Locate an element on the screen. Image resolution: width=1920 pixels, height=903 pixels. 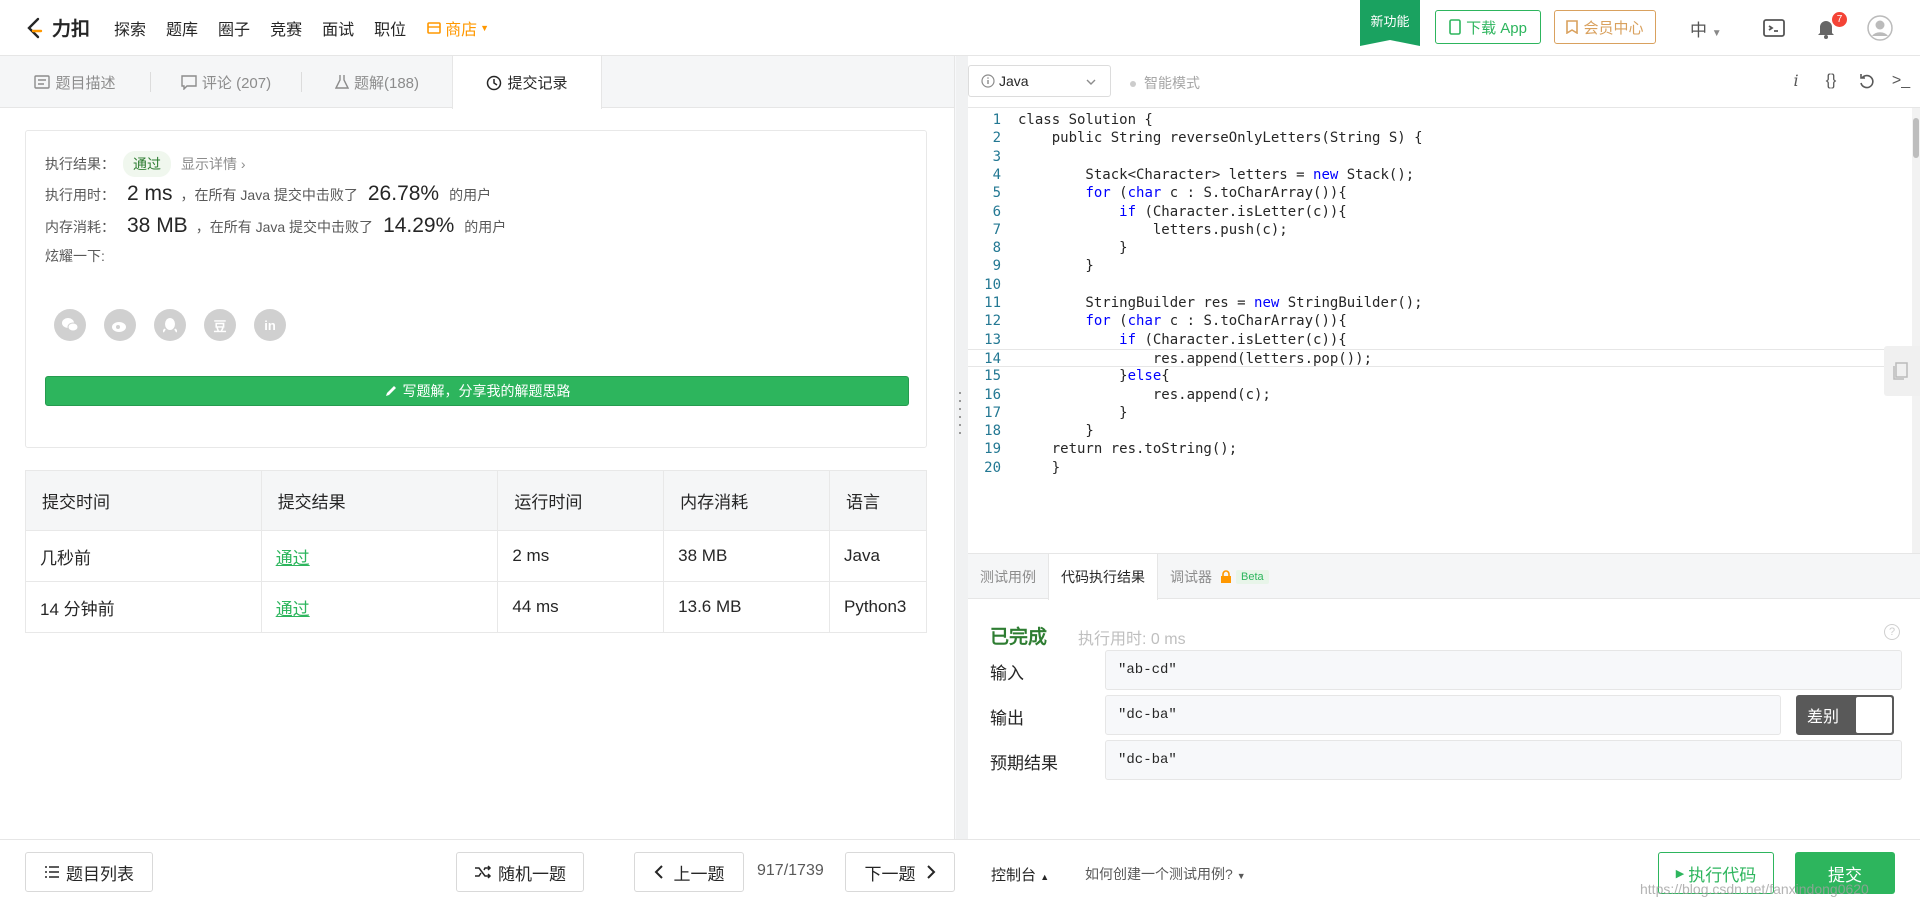
line-number: 3 is located at coordinates (996, 156).